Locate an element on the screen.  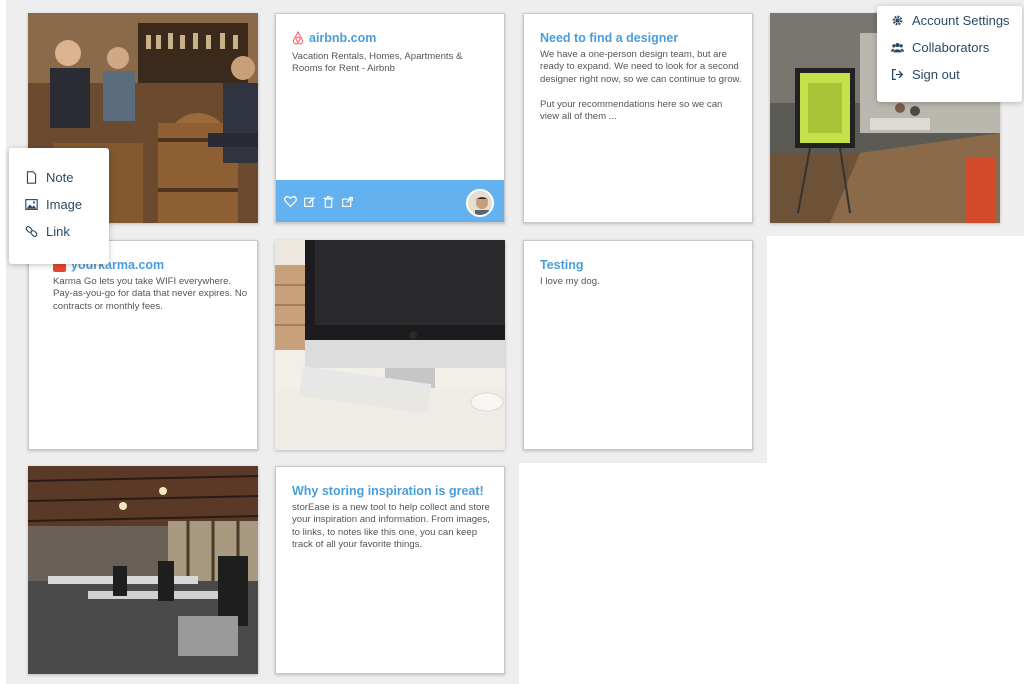
desk-photo is located at coordinates (390, 345).